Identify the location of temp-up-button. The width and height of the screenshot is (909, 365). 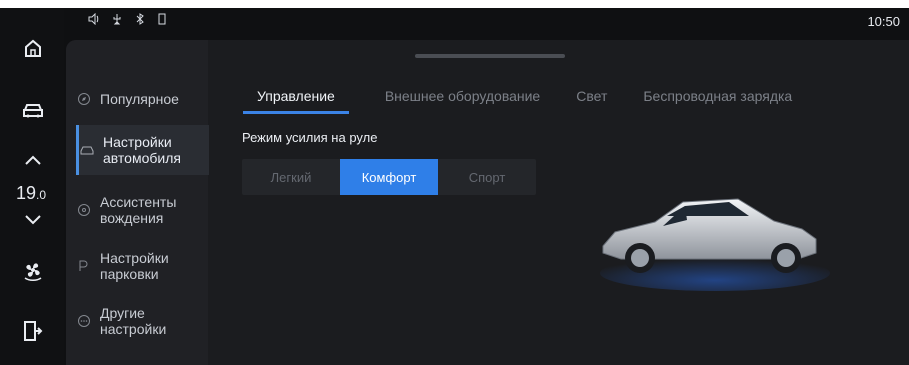
(33, 160).